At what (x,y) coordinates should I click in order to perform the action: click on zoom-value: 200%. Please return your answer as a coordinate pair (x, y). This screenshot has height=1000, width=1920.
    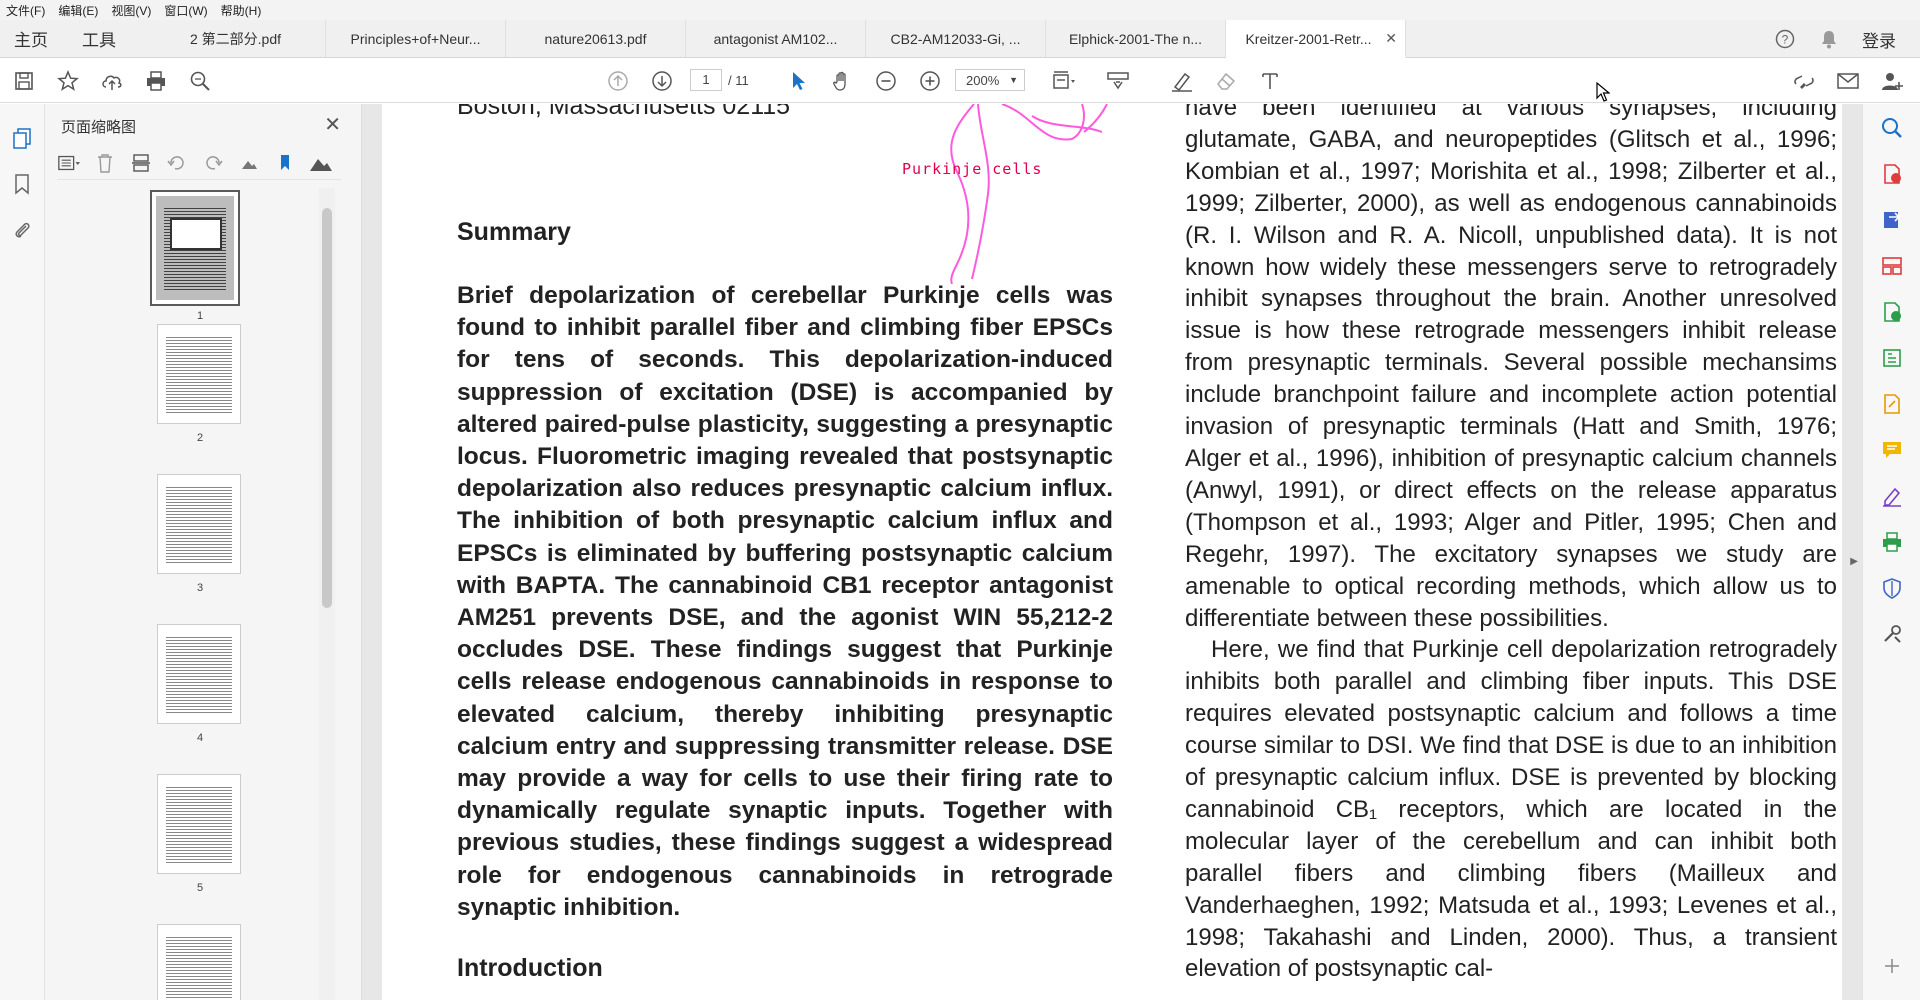
    Looking at the image, I should click on (983, 80).